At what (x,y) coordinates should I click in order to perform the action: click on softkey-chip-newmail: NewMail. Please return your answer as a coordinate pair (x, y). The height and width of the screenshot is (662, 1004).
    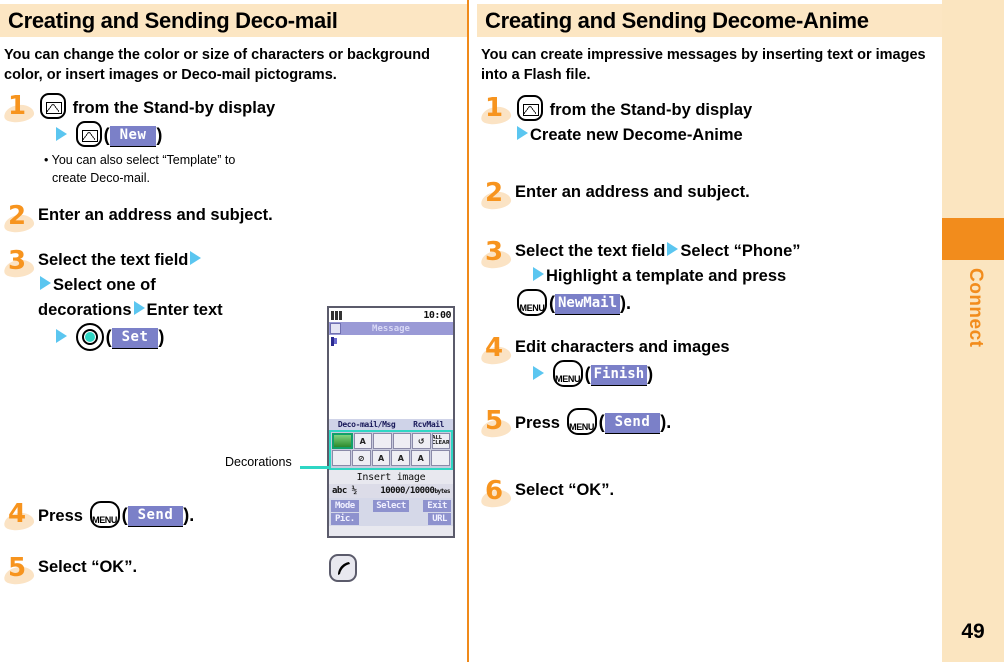
    Looking at the image, I should click on (588, 304).